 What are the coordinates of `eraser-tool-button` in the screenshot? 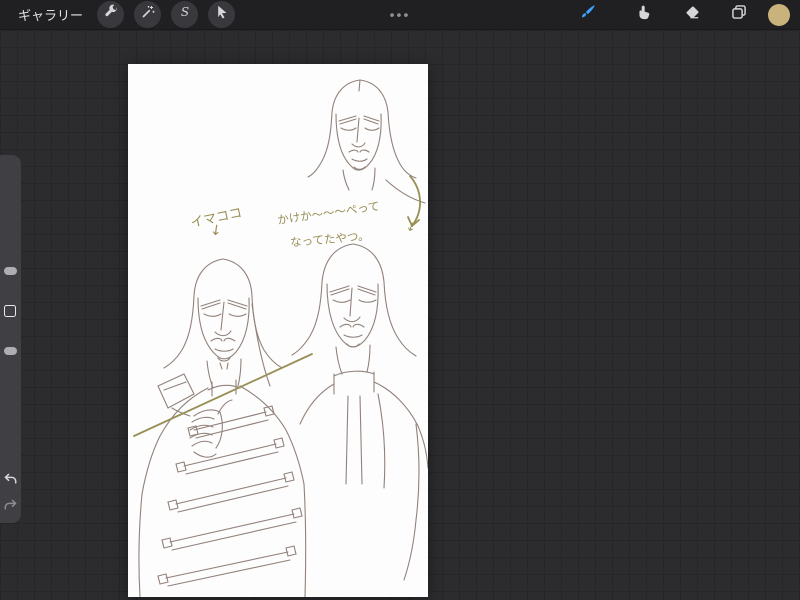 It's located at (692, 15).